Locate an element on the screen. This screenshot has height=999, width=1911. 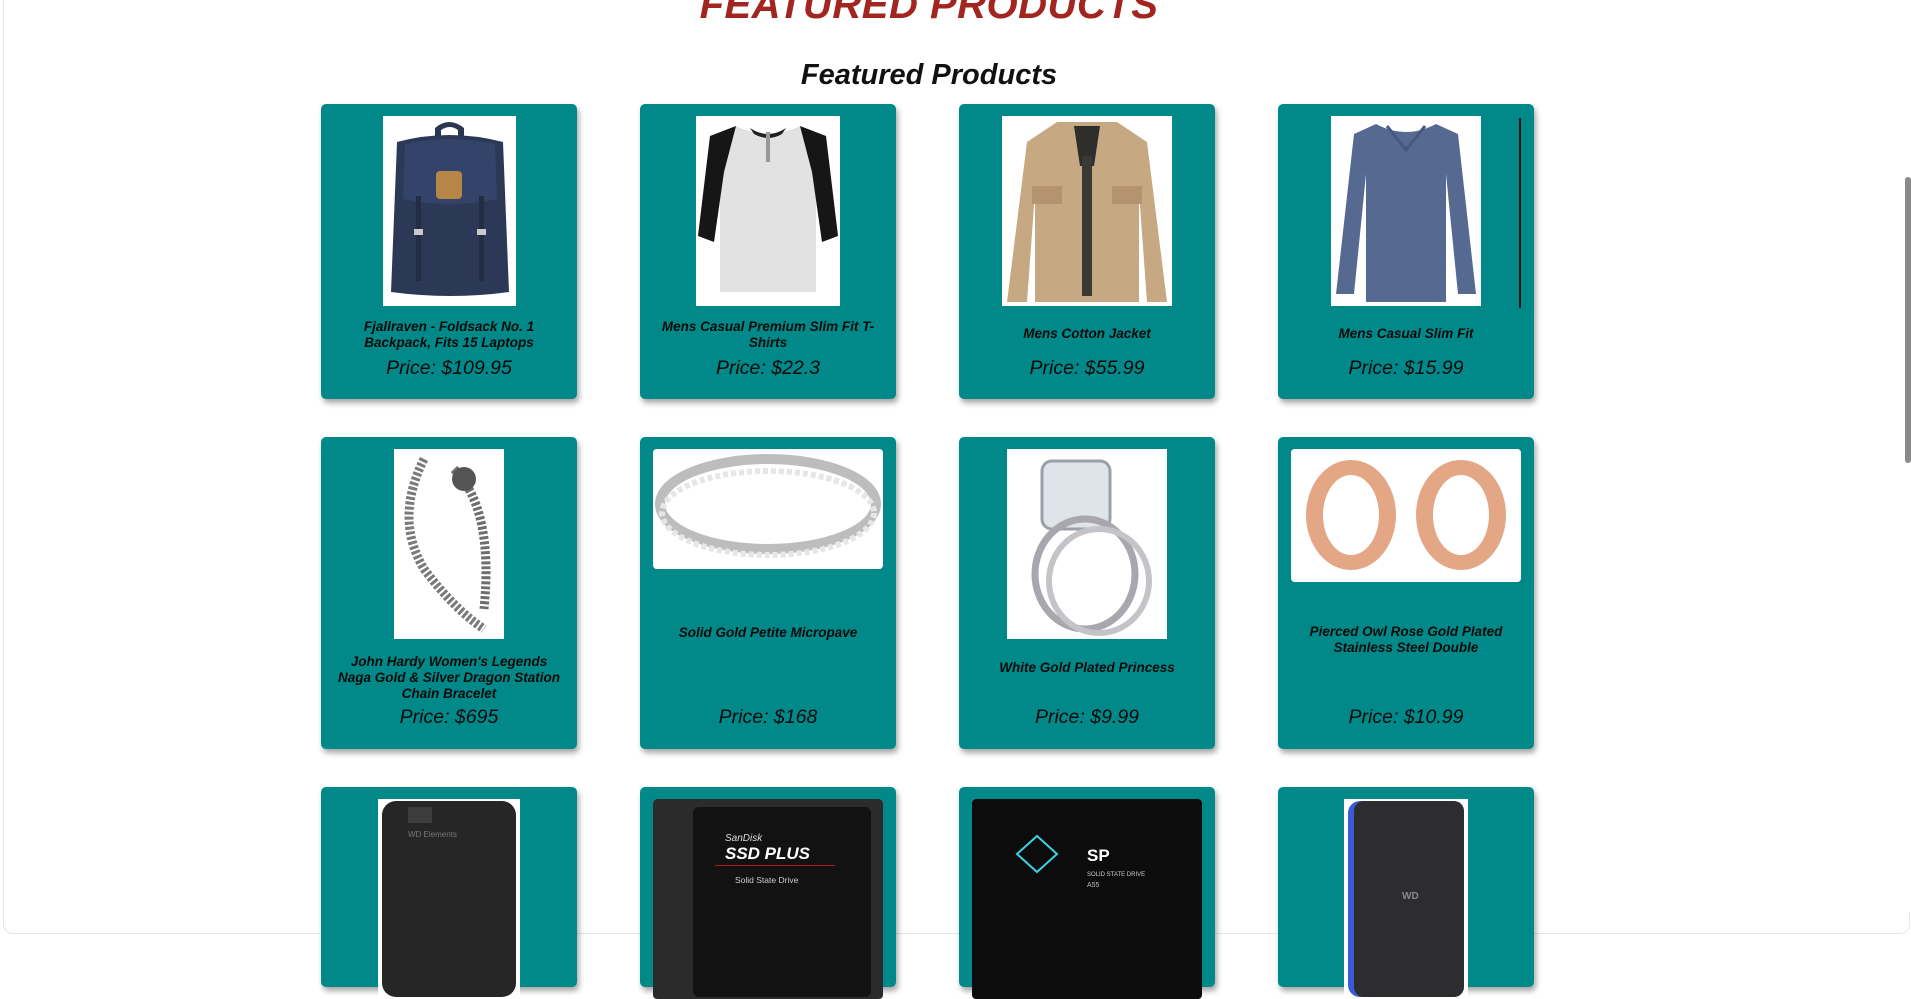
bracelet-icon is located at coordinates (449, 544).